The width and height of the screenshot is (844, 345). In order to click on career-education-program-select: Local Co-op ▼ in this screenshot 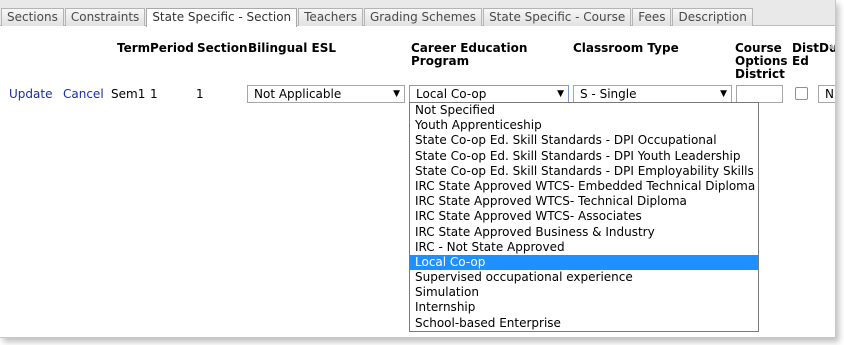, I will do `click(489, 94)`.